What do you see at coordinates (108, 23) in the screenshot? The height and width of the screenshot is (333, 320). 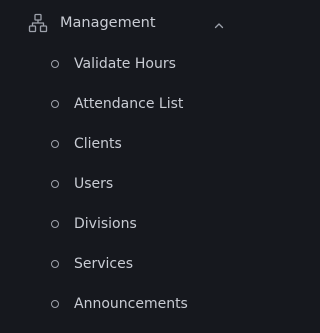 I see `management-group-label: Management` at bounding box center [108, 23].